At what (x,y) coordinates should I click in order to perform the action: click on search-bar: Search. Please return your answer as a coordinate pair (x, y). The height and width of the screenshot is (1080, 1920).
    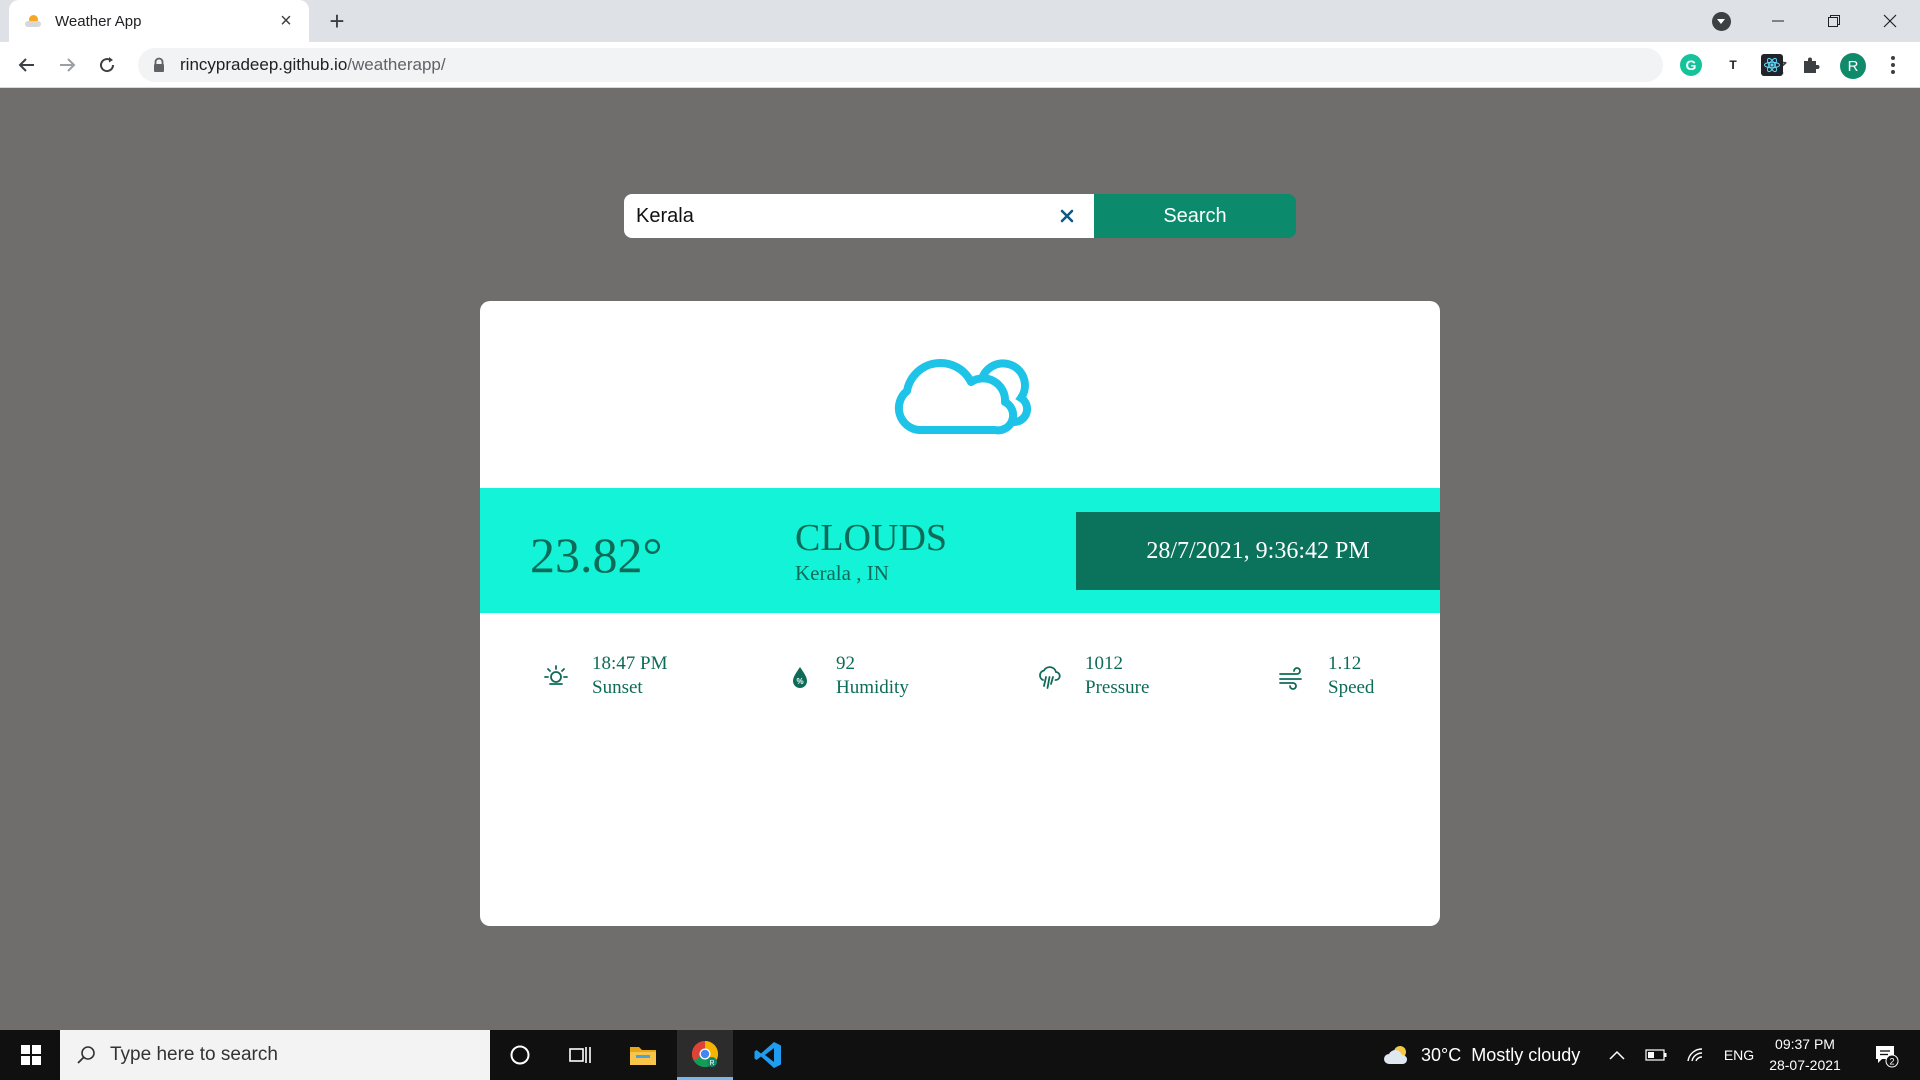
    Looking at the image, I should click on (960, 216).